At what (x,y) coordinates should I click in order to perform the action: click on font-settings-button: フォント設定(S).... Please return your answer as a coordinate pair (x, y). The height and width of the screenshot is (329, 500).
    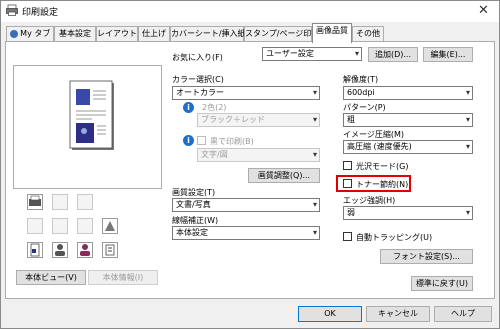
    Looking at the image, I should click on (426, 256).